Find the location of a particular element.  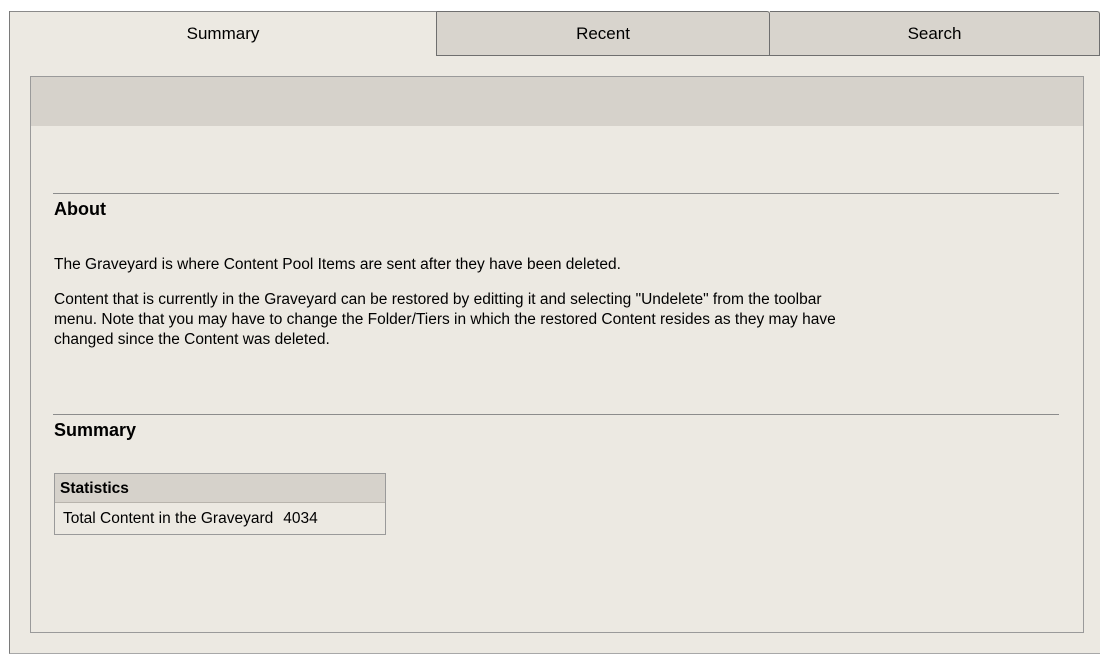

panel-header-bar is located at coordinates (557, 101).